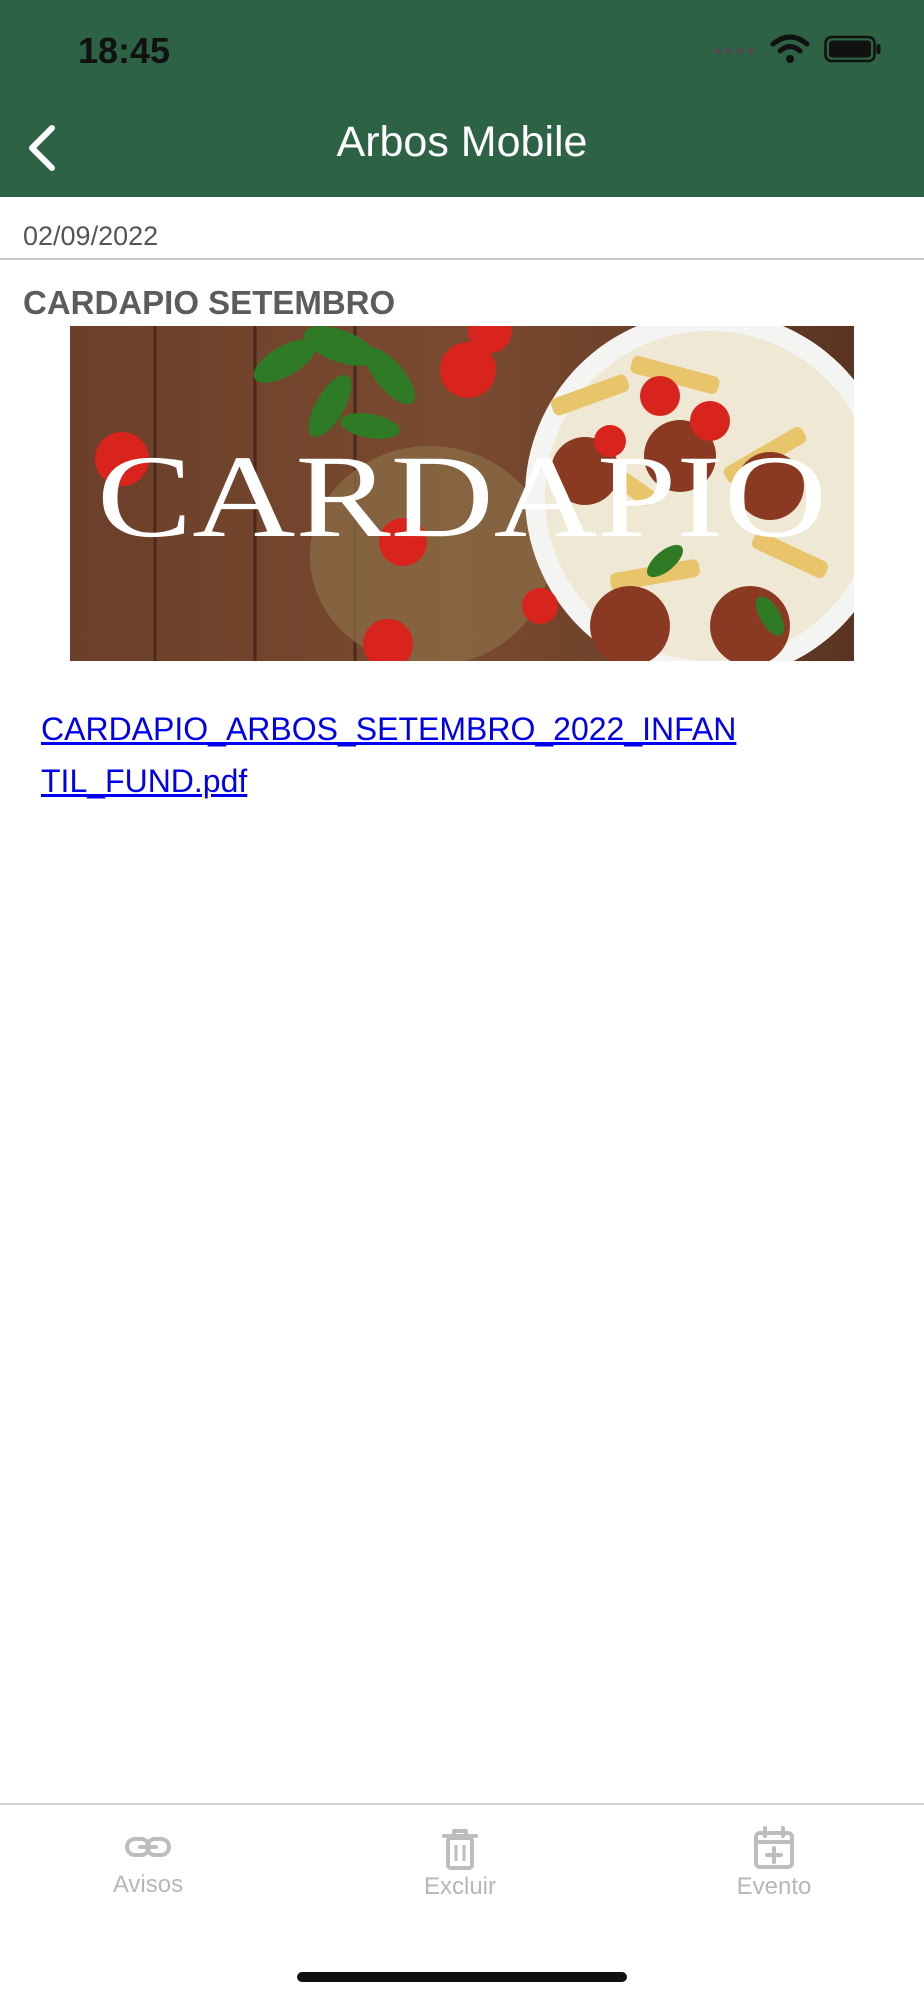  I want to click on tabbar-divider, so click(462, 1804).